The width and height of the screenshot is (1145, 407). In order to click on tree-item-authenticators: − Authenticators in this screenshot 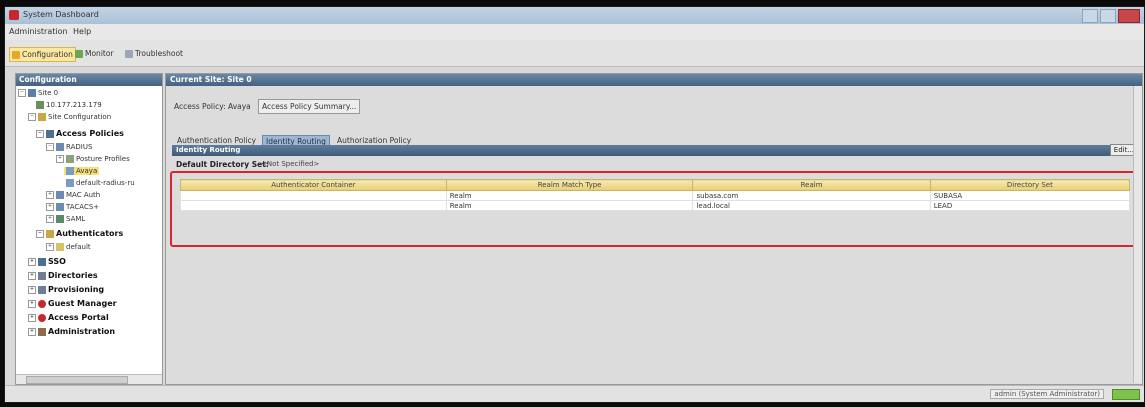, I will do `click(79, 233)`.